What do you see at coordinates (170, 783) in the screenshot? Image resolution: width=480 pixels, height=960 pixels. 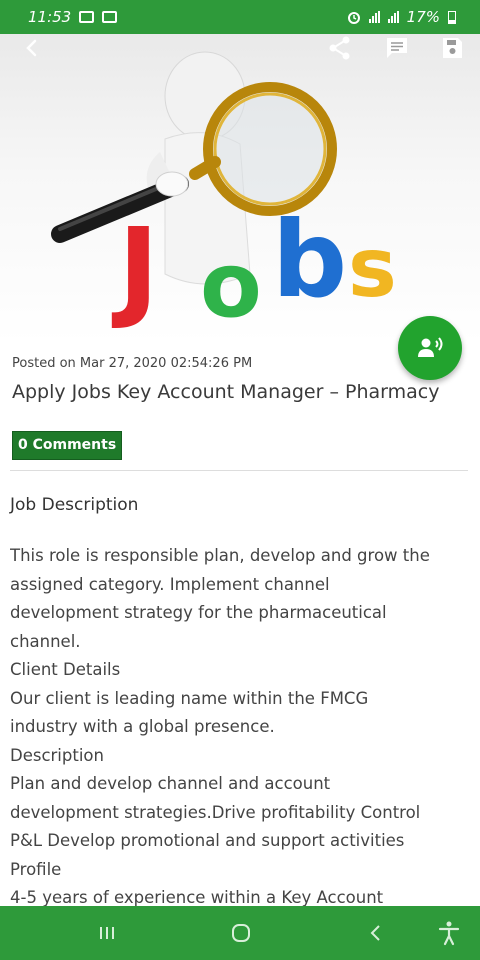 I see `description-line: Plan and develop channel and account` at bounding box center [170, 783].